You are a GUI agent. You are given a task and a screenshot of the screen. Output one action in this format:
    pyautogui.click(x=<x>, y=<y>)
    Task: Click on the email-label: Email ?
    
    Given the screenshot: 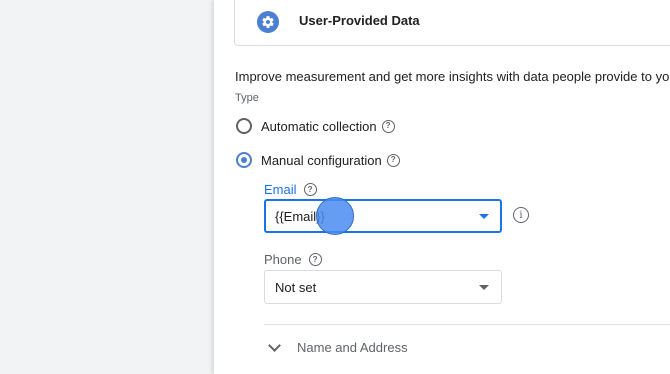 What is the action you would take?
    pyautogui.click(x=290, y=189)
    